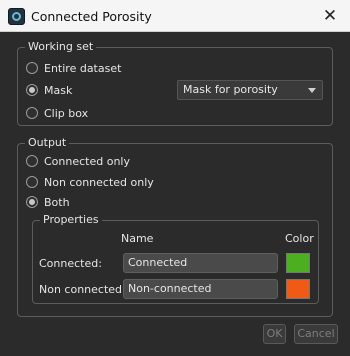 This screenshot has height=356, width=350. Describe the element at coordinates (316, 334) in the screenshot. I see `cancel-button: Cancel` at that location.